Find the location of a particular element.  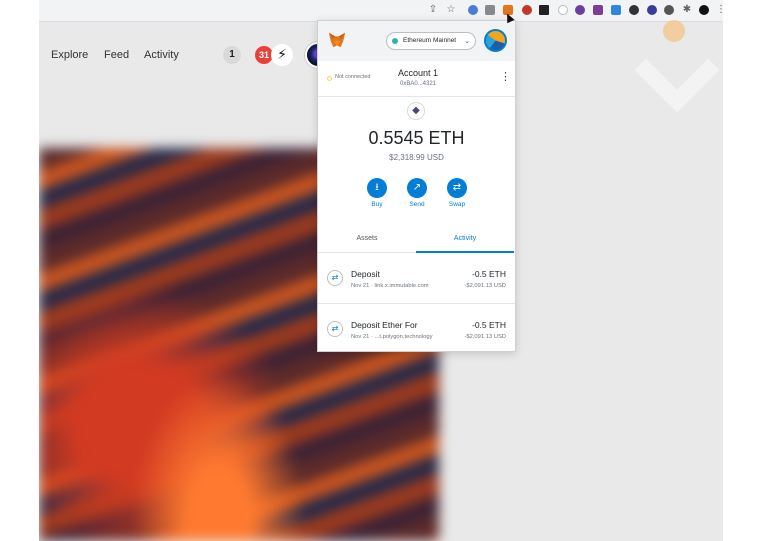

star-icon: ☆ is located at coordinates (451, 10).